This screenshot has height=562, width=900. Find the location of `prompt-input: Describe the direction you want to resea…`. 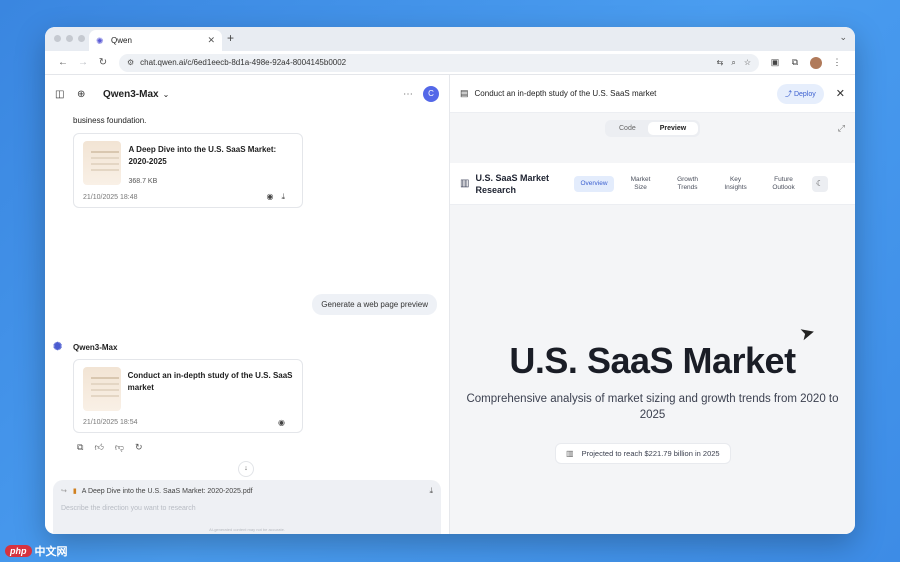

prompt-input: Describe the direction you want to resea… is located at coordinates (247, 504).